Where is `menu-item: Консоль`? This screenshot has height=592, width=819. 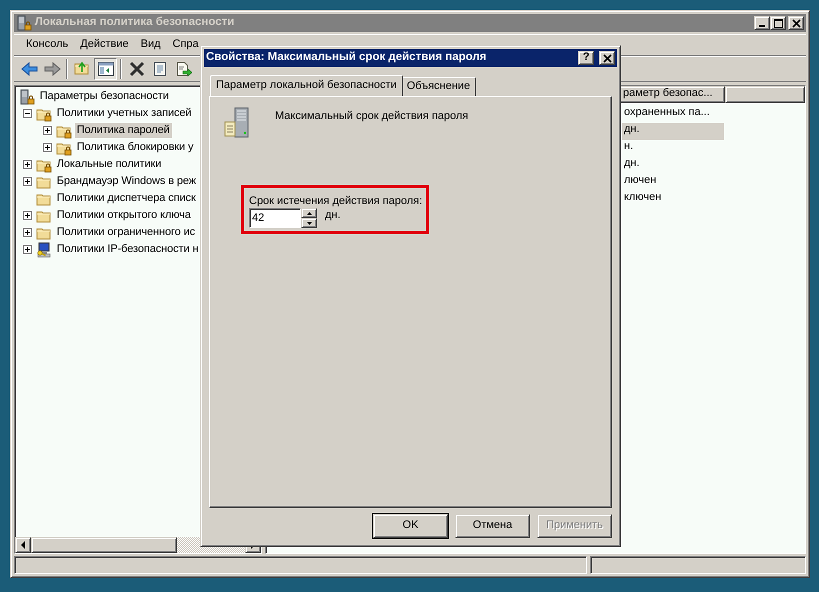 menu-item: Консоль is located at coordinates (47, 45).